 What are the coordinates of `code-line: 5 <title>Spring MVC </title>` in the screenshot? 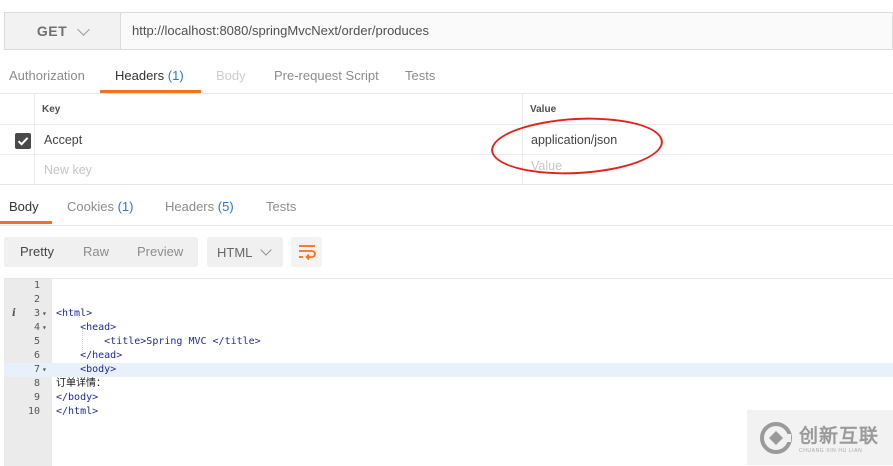 It's located at (448, 342).